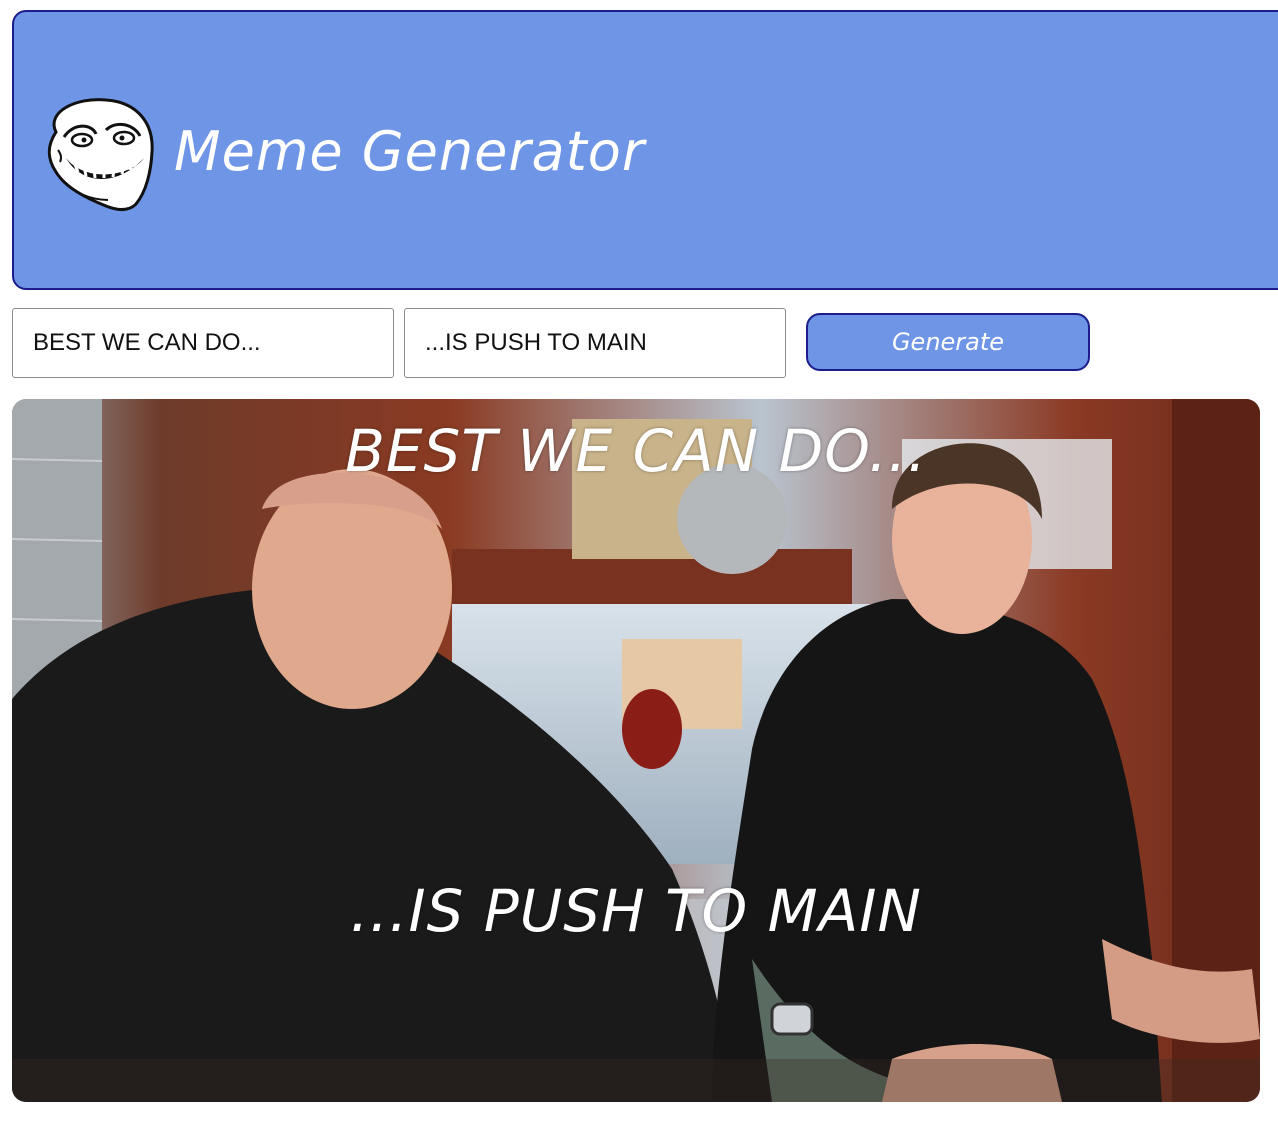 Image resolution: width=1278 pixels, height=1124 pixels. What do you see at coordinates (100, 154) in the screenshot?
I see `trollface-icon` at bounding box center [100, 154].